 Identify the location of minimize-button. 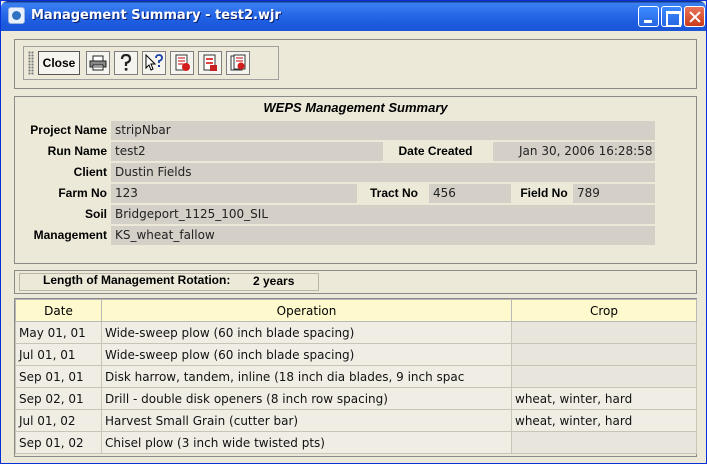
(648, 16).